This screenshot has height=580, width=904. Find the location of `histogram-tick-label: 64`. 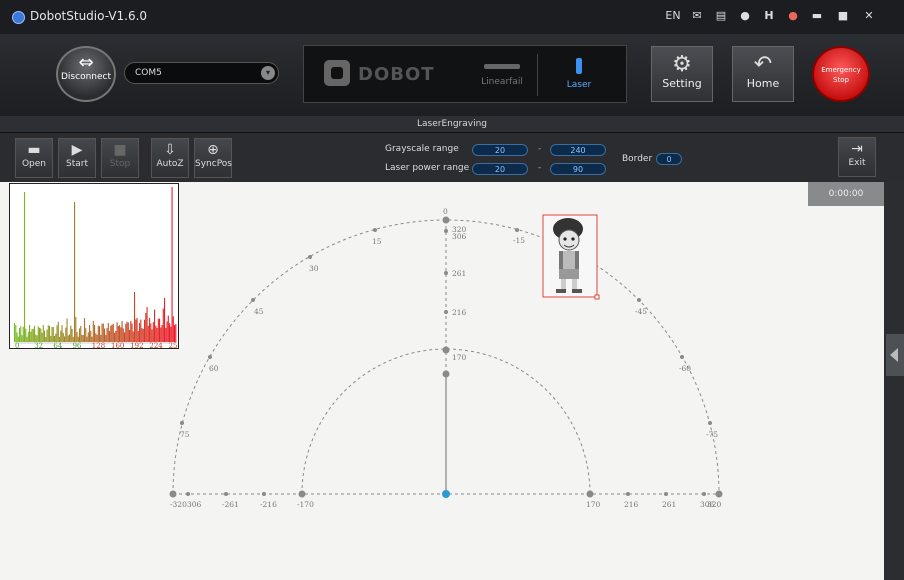

histogram-tick-label: 64 is located at coordinates (57, 345).